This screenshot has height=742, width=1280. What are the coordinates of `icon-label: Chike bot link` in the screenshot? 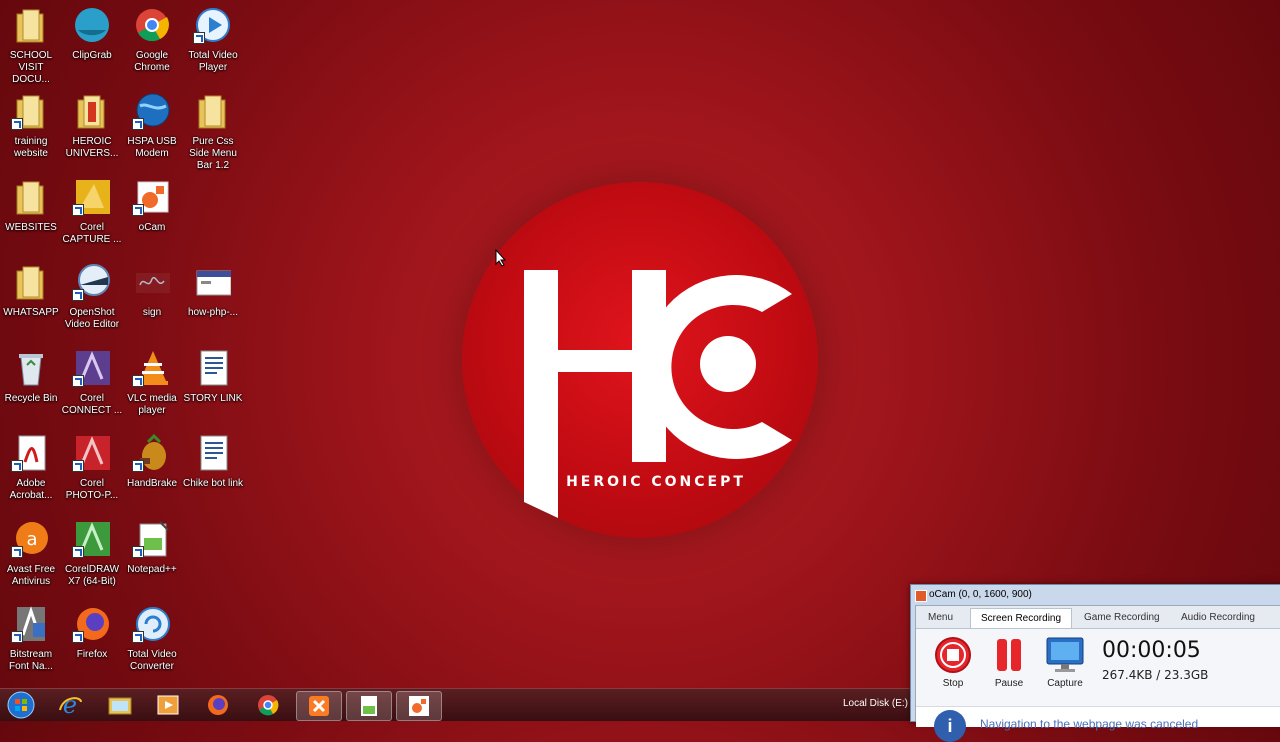 It's located at (213, 483).